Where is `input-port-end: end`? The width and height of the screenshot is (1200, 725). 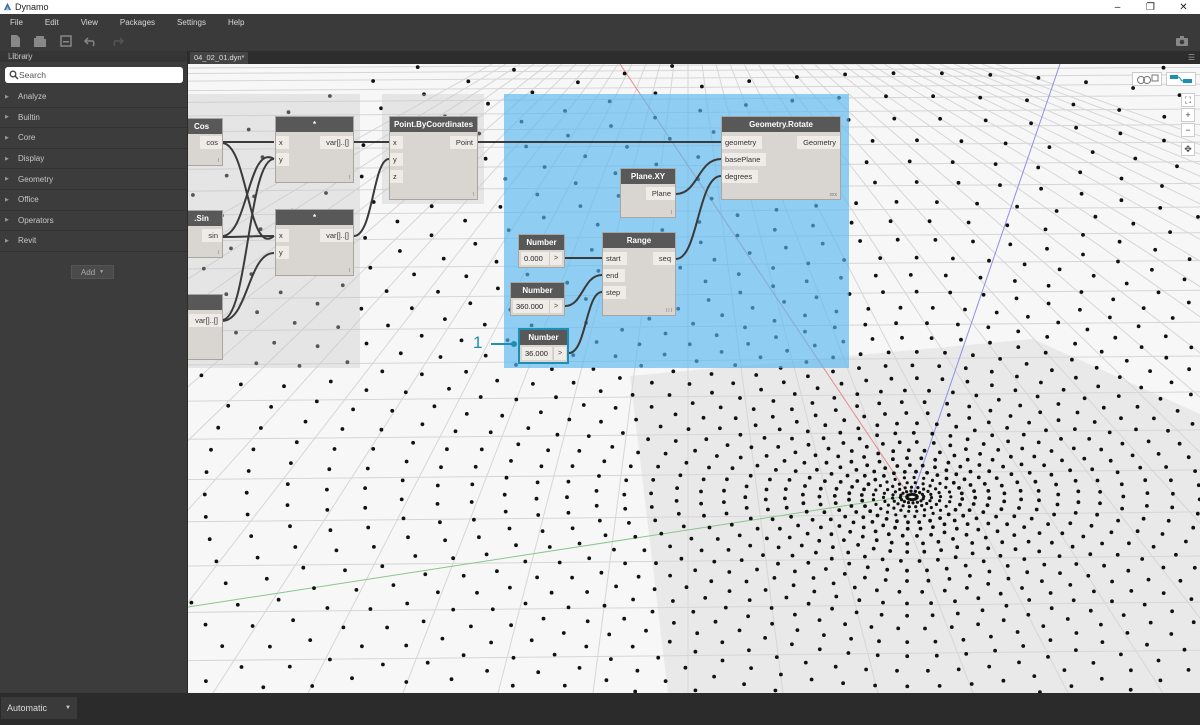
input-port-end: end is located at coordinates (614, 275).